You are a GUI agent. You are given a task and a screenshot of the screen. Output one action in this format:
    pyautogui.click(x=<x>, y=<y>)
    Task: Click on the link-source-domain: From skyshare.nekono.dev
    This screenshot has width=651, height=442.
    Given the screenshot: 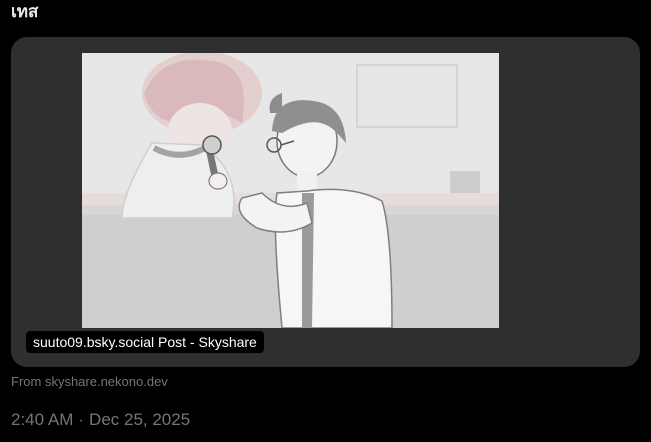 What is the action you would take?
    pyautogui.click(x=89, y=381)
    